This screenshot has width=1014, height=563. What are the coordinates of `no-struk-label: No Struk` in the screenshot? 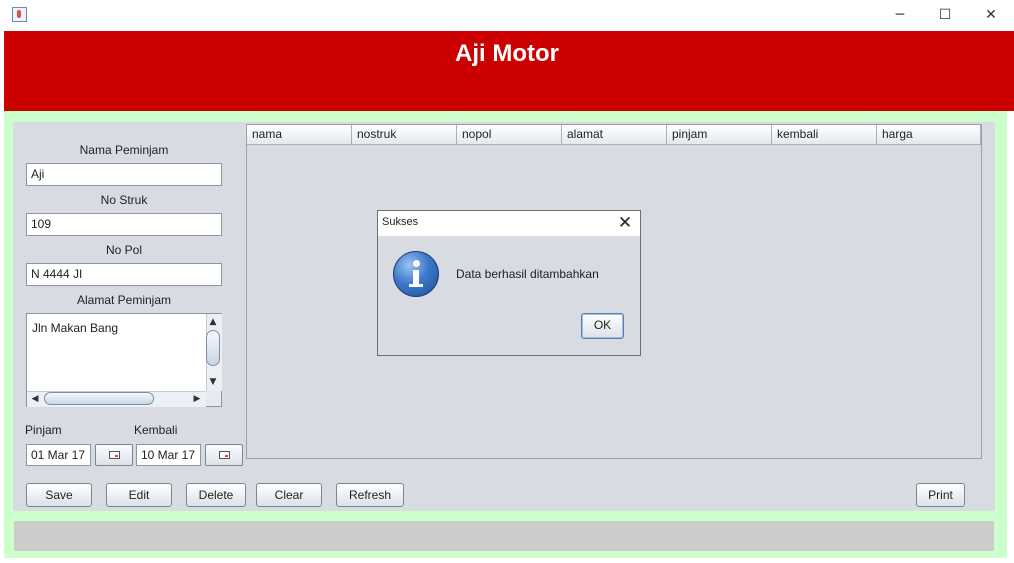 It's located at (124, 200).